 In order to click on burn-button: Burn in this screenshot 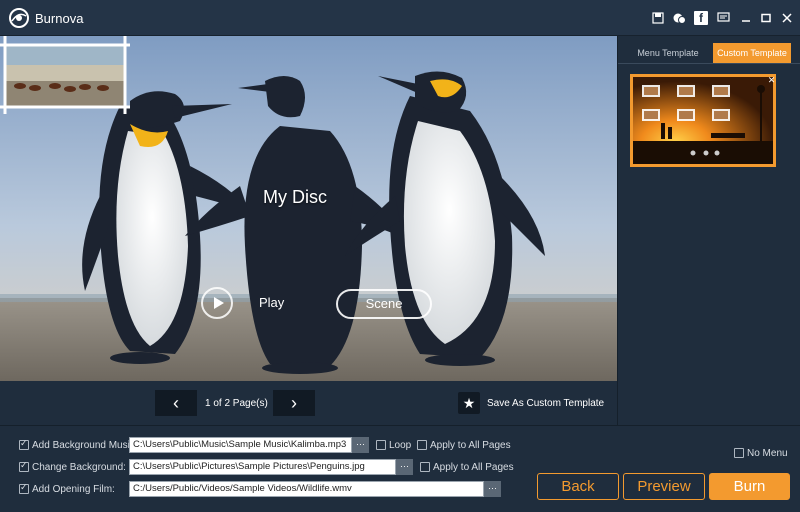, I will do `click(749, 486)`.